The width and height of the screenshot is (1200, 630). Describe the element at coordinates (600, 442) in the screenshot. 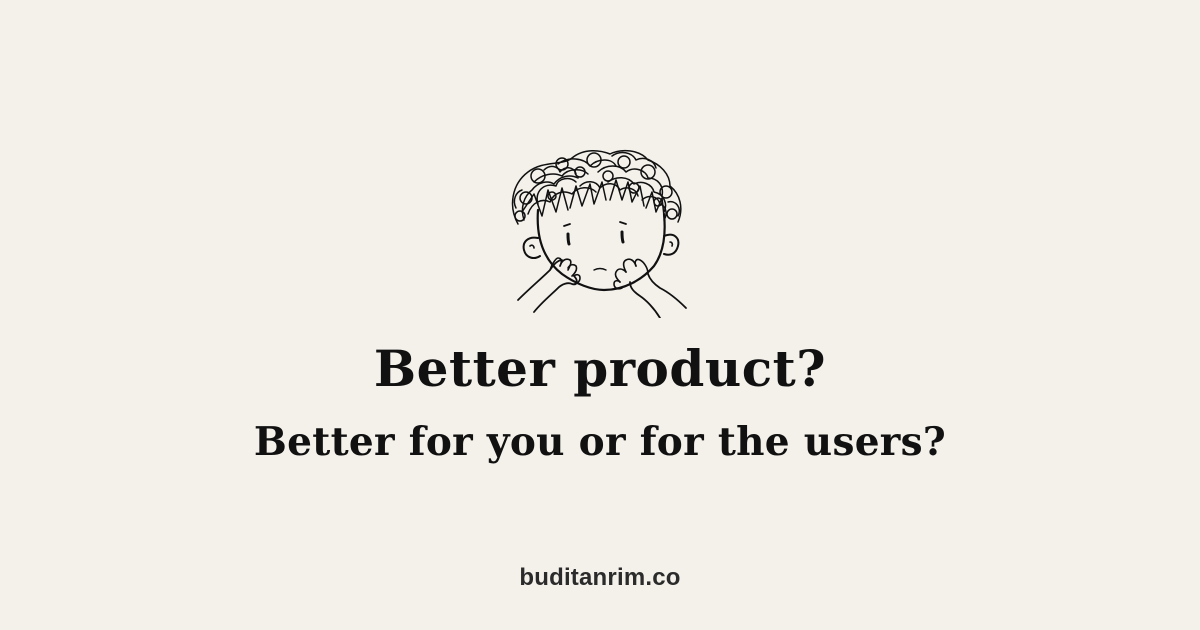

I see `subheadline: Better for you or for the users?` at that location.